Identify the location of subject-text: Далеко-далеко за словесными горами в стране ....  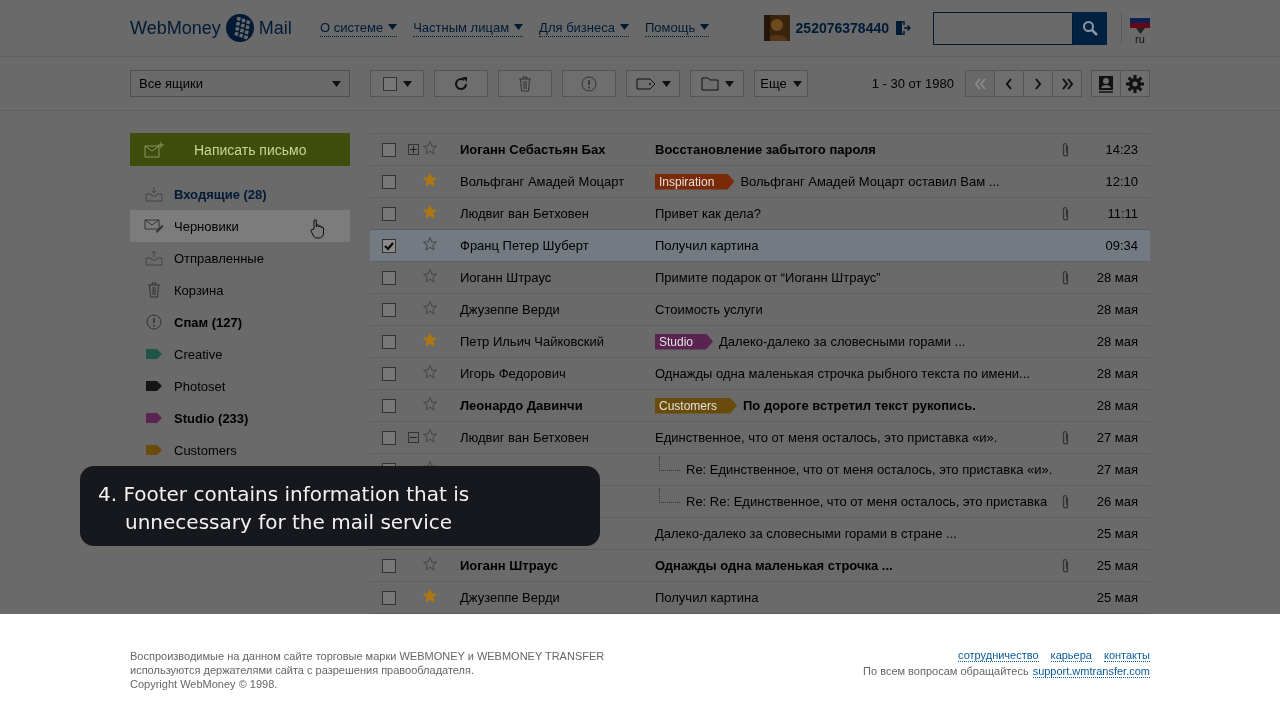
(806, 533).